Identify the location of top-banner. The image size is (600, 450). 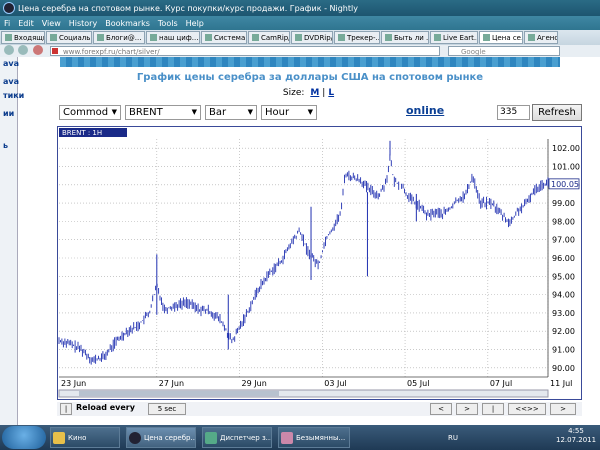
(310, 62).